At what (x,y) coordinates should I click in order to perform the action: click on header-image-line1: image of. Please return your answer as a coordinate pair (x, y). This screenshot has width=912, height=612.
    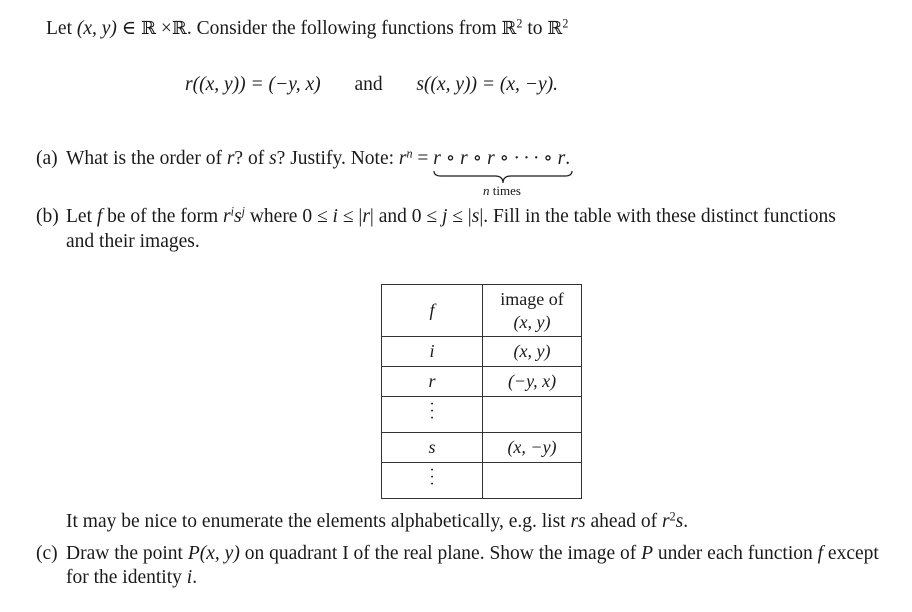
    Looking at the image, I should click on (532, 298).